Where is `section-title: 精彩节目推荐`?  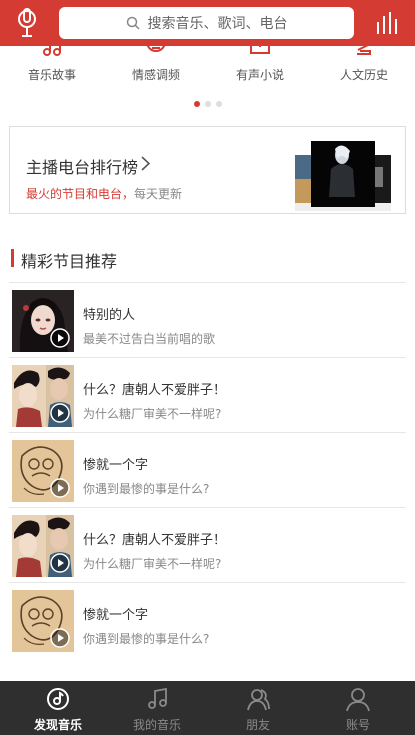 section-title: 精彩节目推荐 is located at coordinates (69, 261).